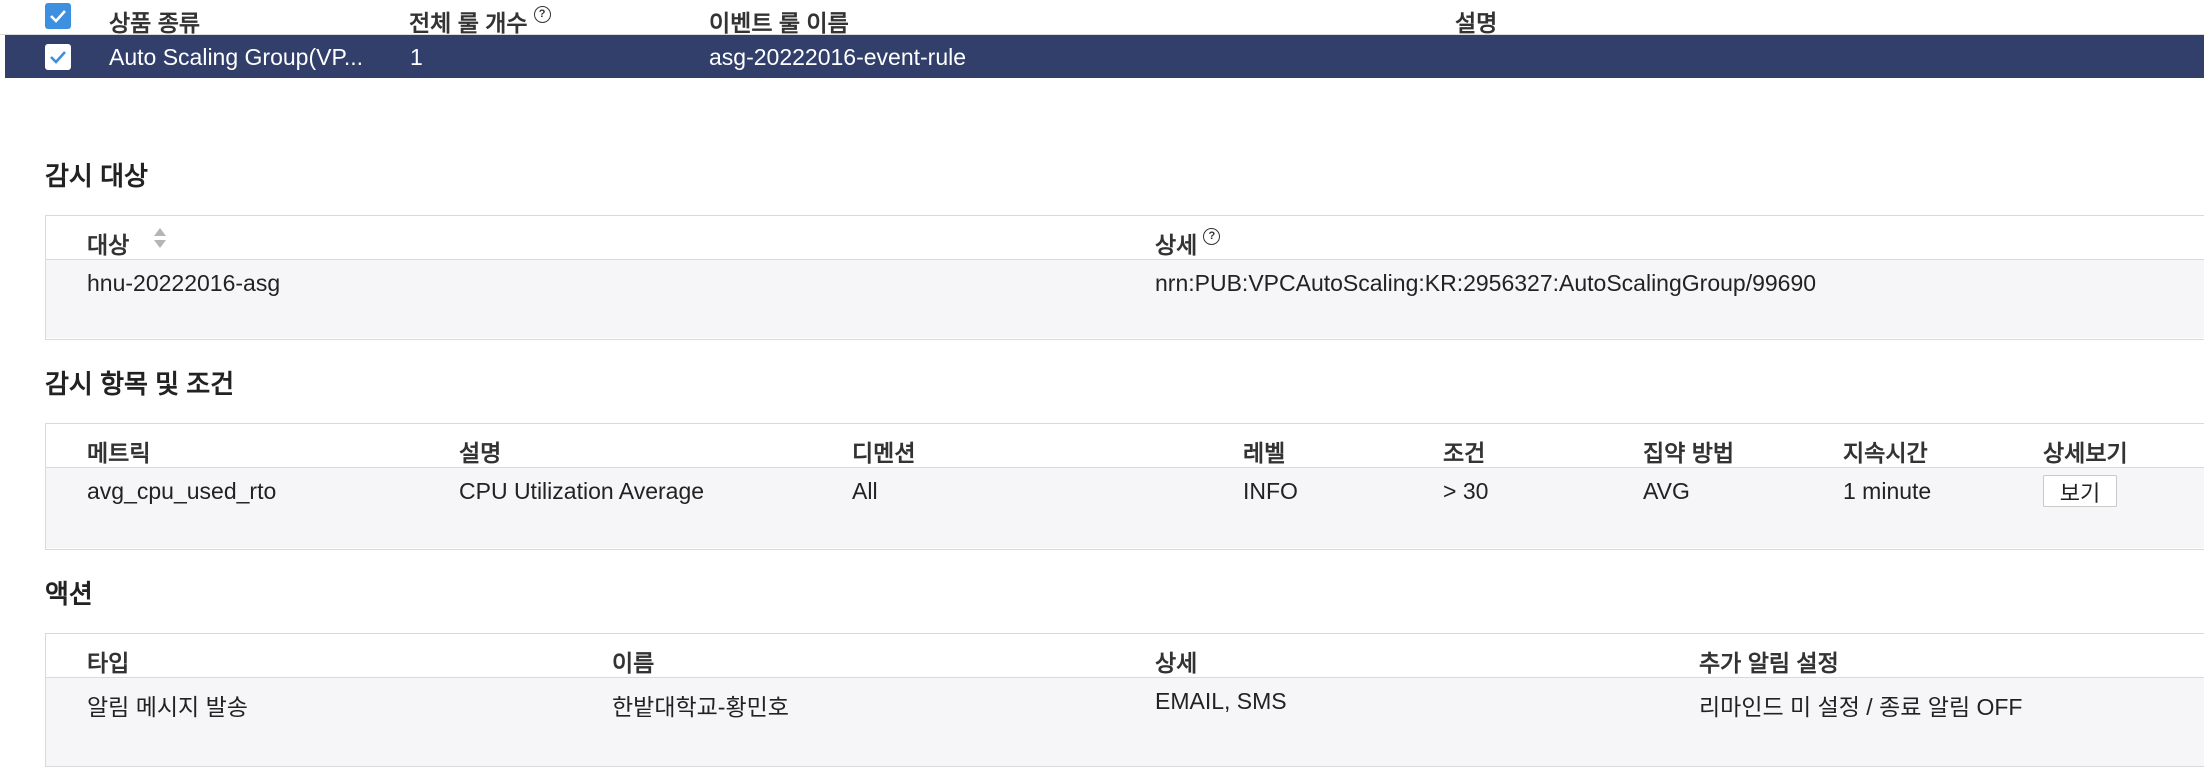 This screenshot has height=767, width=2204. I want to click on col-name: 이름, so click(633, 663).